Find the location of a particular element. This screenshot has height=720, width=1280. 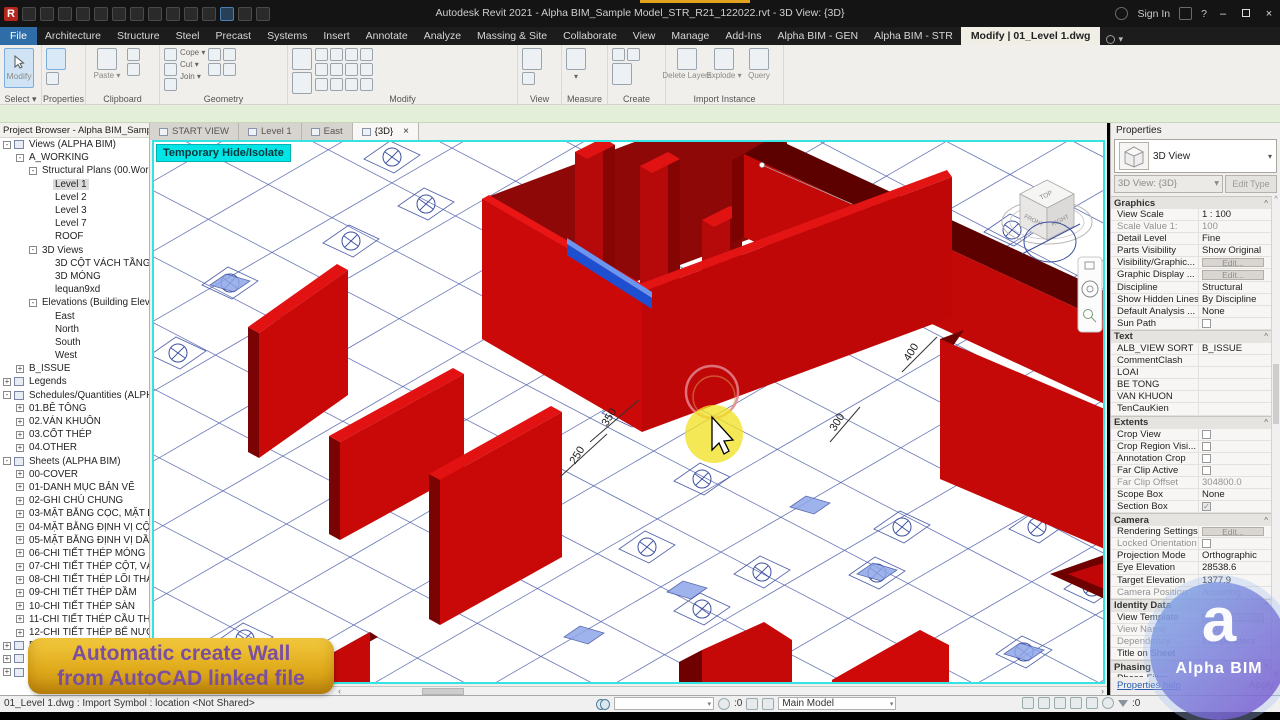

tree-item: +04-MẶT BẰNG ĐỊNH VỊ CỘT, LÕI is located at coordinates (74, 526).